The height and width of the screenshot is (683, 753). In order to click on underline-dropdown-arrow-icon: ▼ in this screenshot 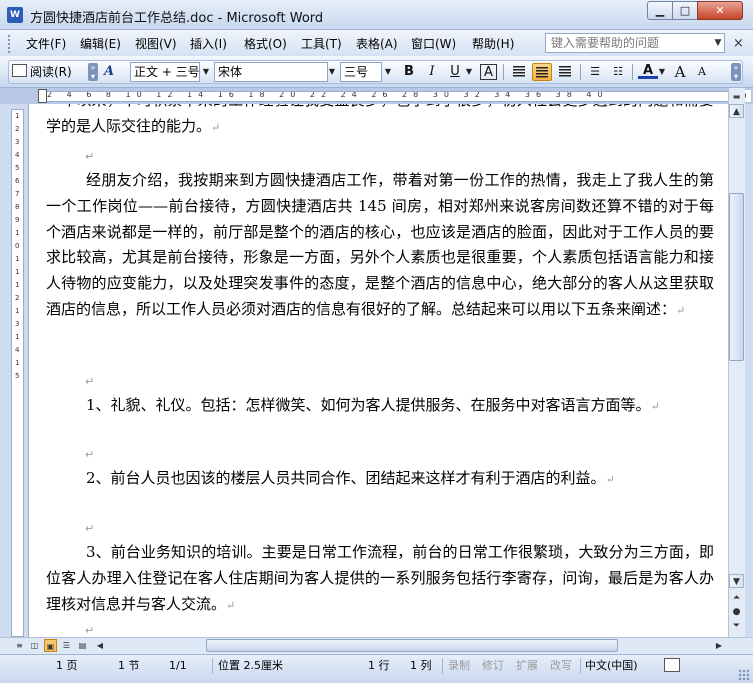, I will do `click(469, 72)`.